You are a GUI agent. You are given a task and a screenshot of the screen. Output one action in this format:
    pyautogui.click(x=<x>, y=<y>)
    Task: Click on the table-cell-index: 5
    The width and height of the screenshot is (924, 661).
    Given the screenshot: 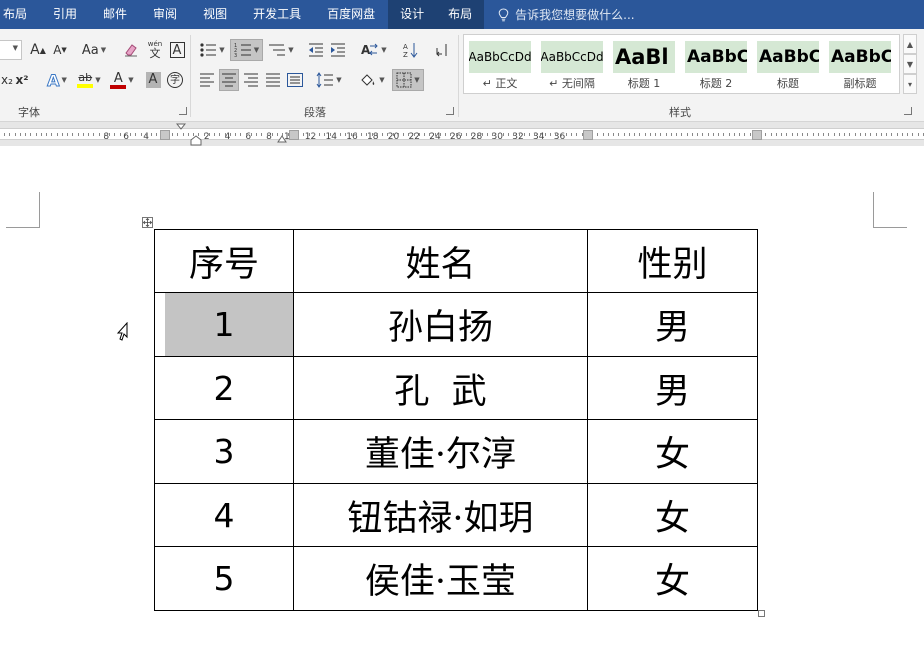 What is the action you would take?
    pyautogui.click(x=224, y=578)
    